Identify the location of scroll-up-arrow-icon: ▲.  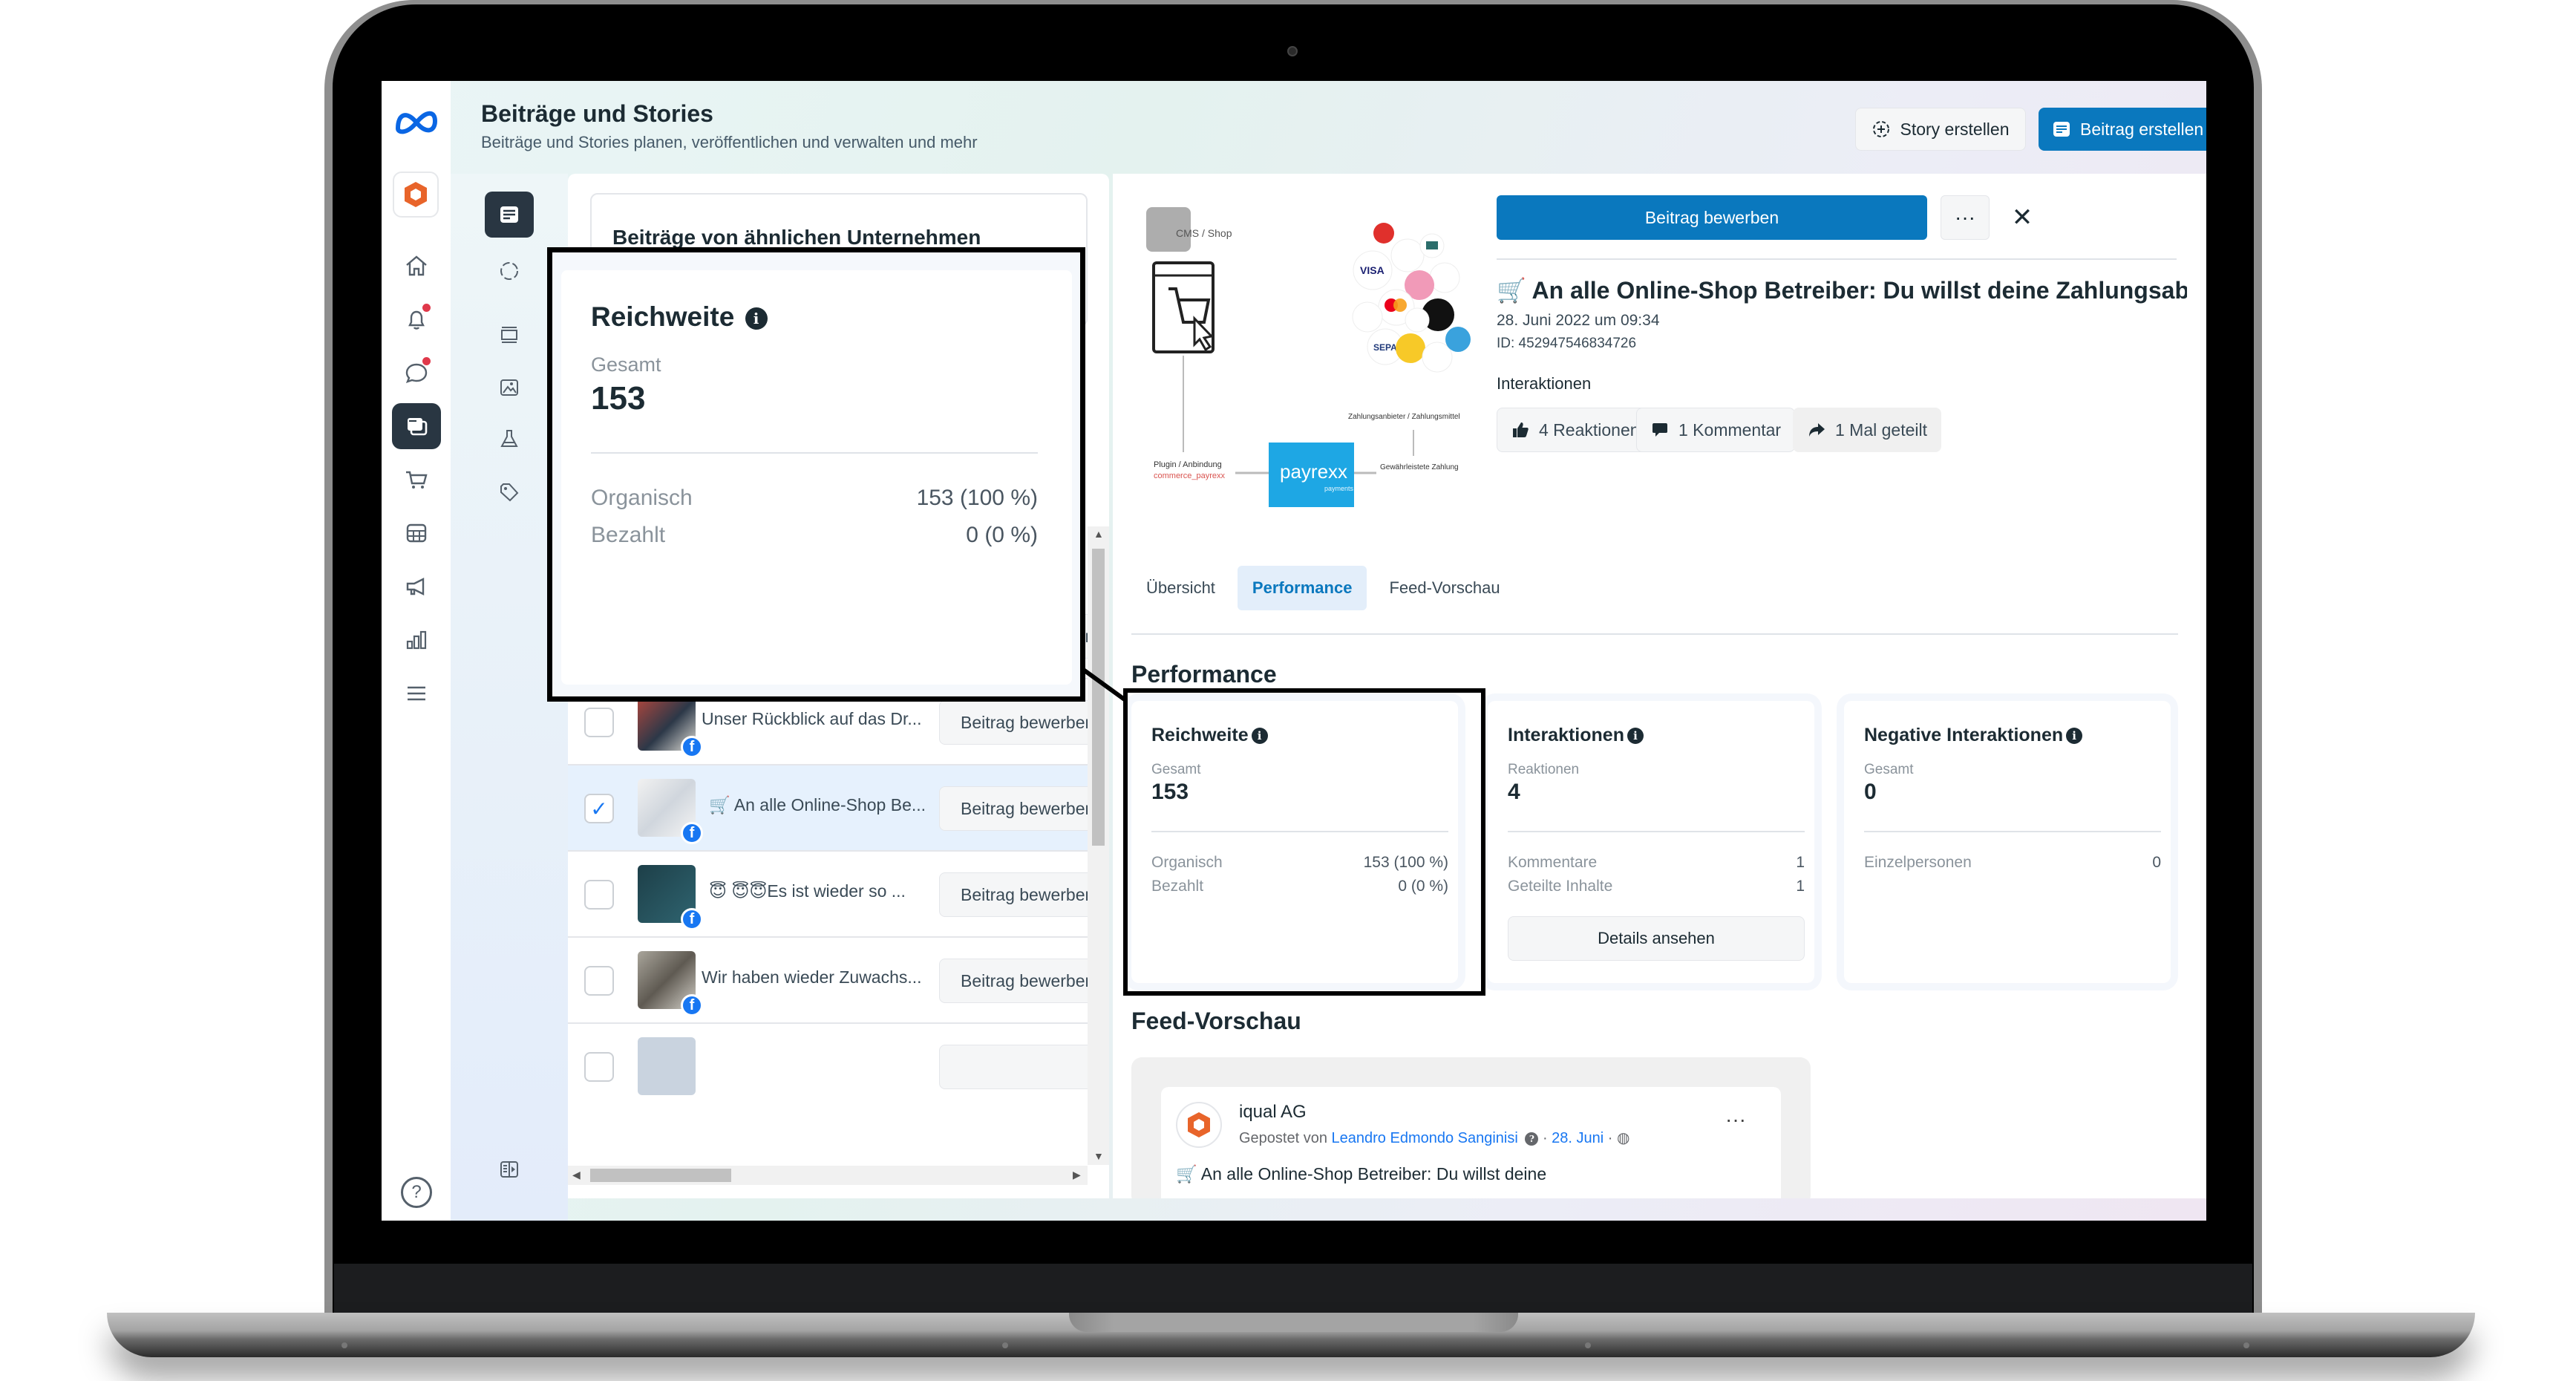
(1099, 534).